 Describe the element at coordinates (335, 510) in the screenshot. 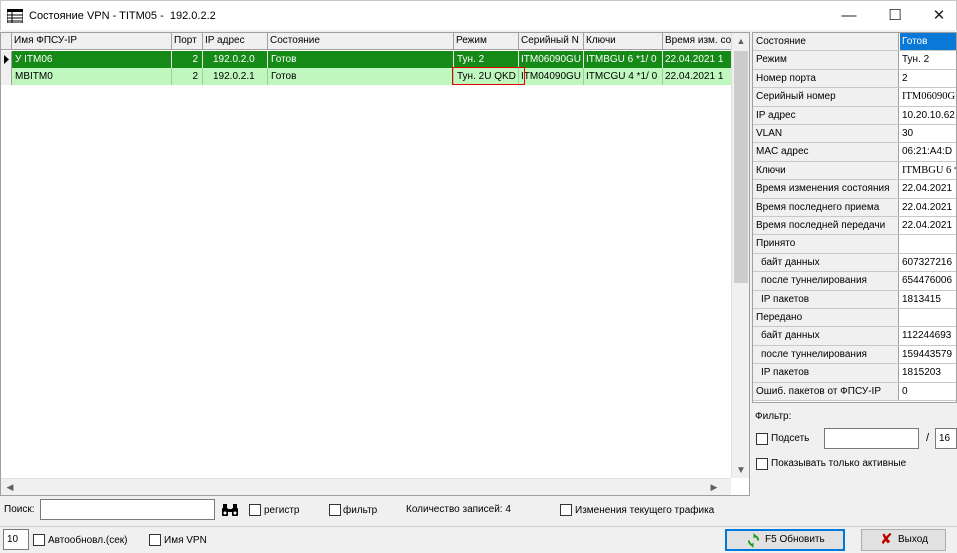

I see `filter-checkbox` at that location.